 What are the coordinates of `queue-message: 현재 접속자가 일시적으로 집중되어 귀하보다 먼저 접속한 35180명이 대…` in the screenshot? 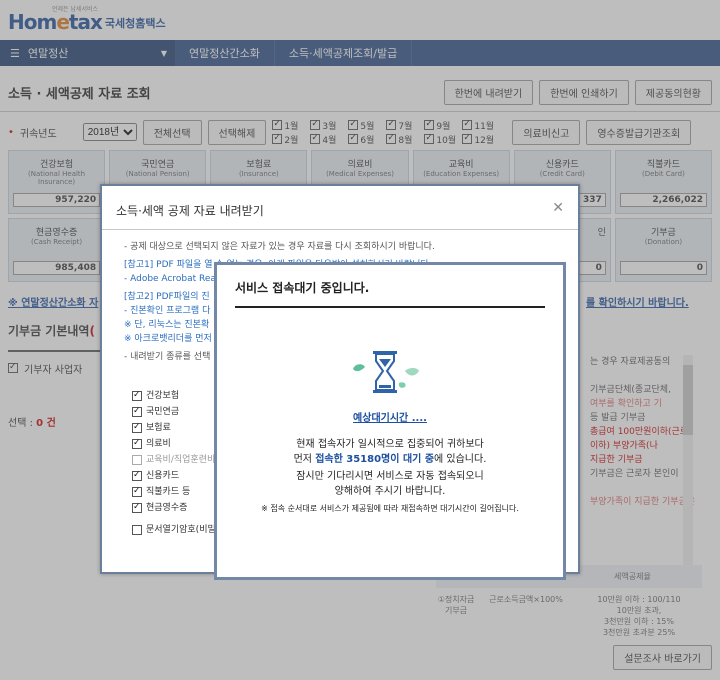 It's located at (390, 452).